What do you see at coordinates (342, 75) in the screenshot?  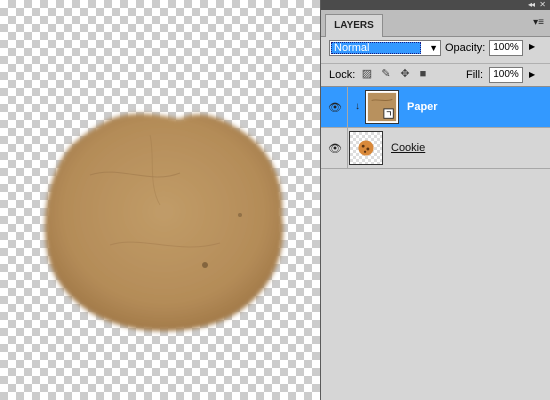 I see `lock-label: Lock:` at bounding box center [342, 75].